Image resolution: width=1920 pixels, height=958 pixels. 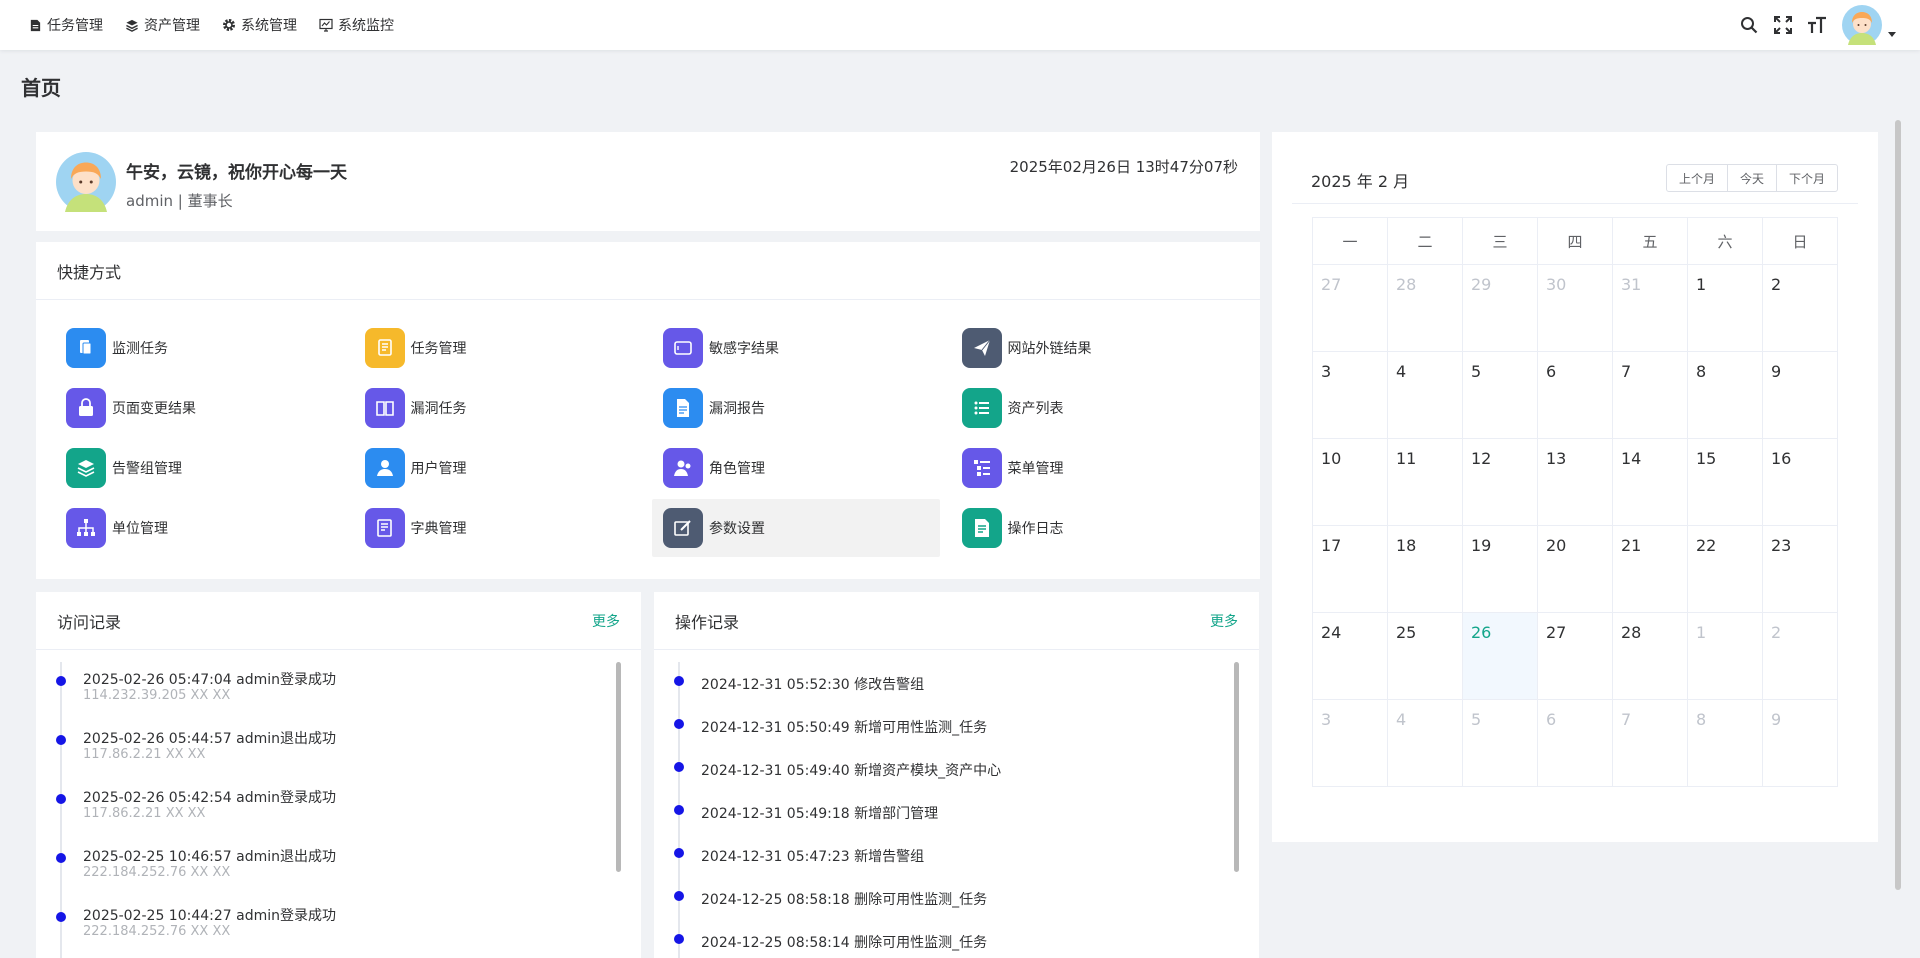 I want to click on shortcut-item: 敏感字结果, so click(x=796, y=348).